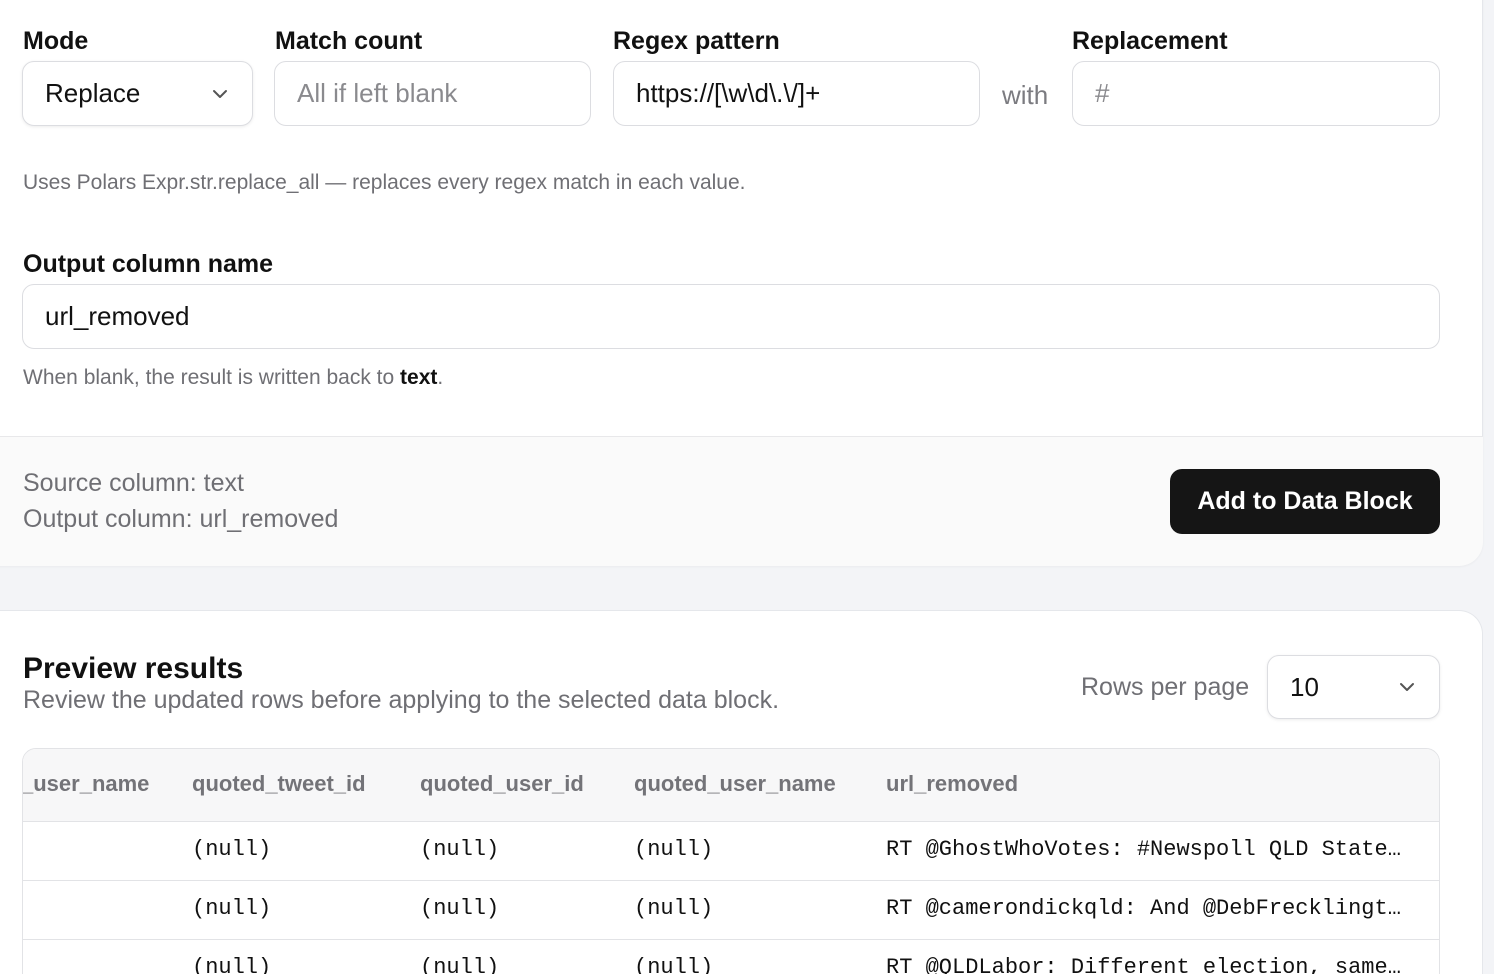 Image resolution: width=1494 pixels, height=974 pixels. Describe the element at coordinates (1353, 687) in the screenshot. I see `rows-per-page-select: 10` at that location.